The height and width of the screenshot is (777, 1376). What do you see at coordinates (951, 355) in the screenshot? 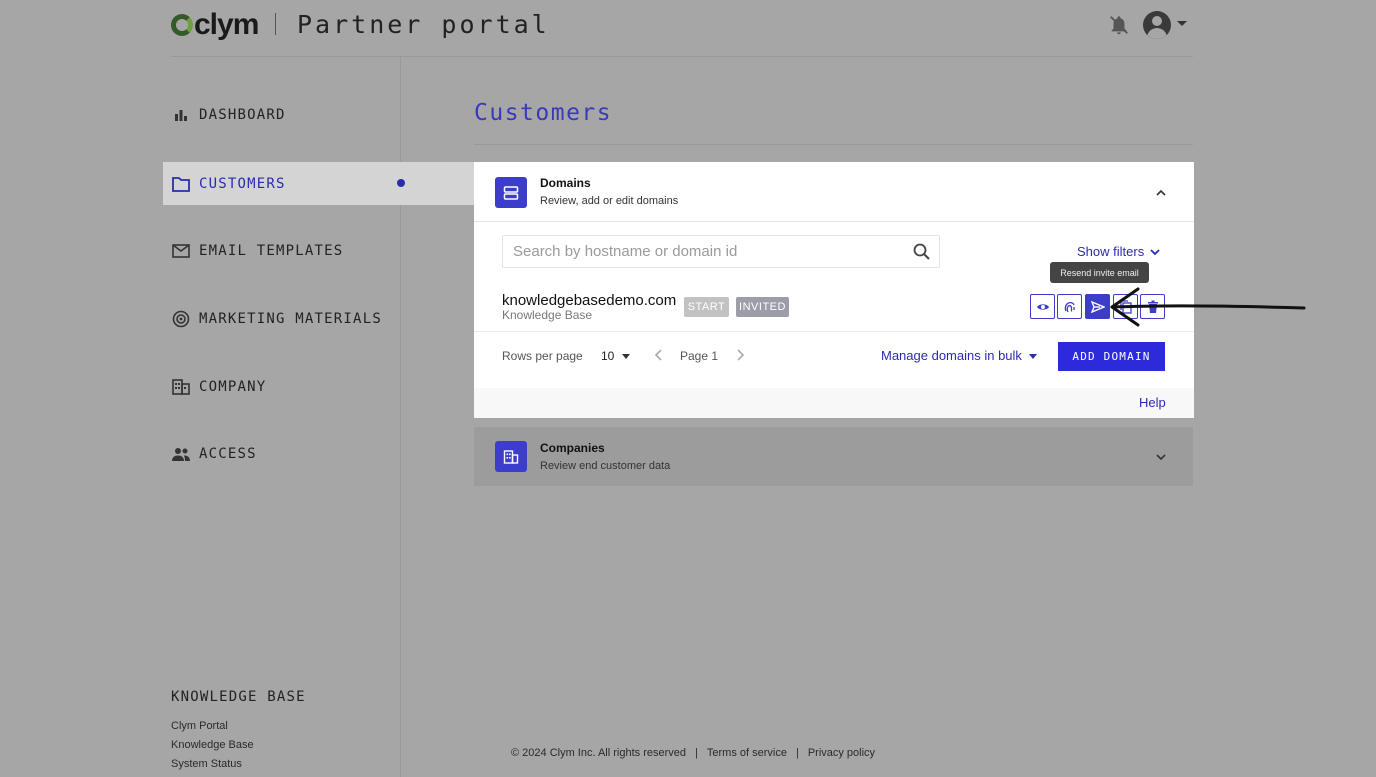
I see `manage-domains-bulk-button: Manage domains in bulk` at bounding box center [951, 355].